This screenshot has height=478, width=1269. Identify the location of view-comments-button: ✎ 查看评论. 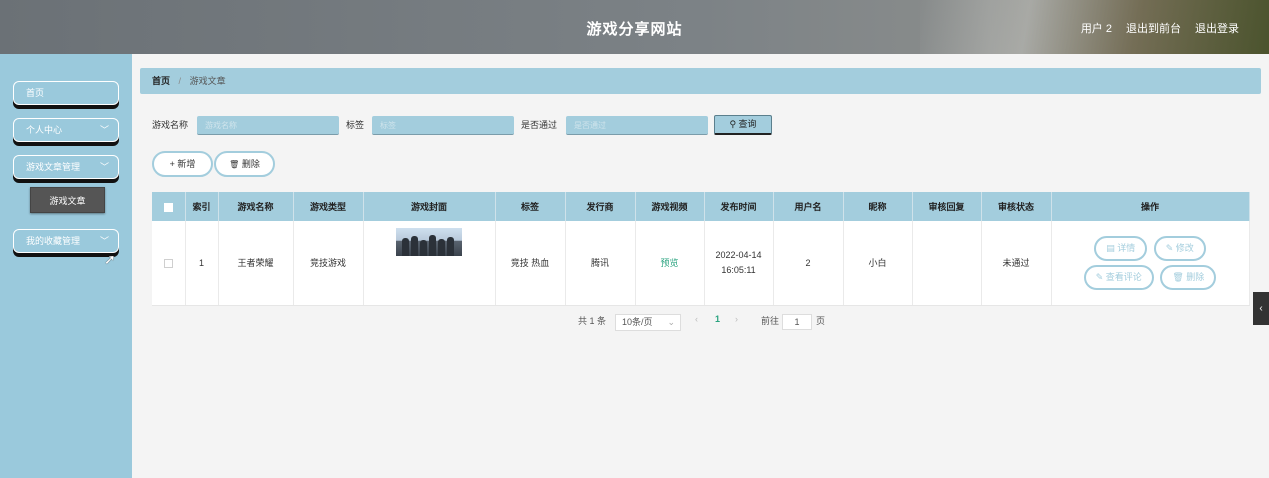
(1118, 277).